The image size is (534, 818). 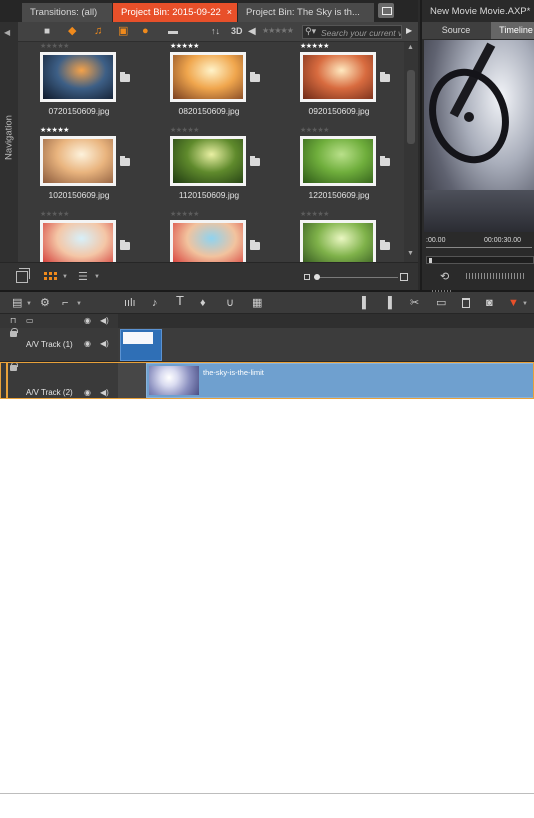 I want to click on project-filter-icon: ▣, so click(x=124, y=31).